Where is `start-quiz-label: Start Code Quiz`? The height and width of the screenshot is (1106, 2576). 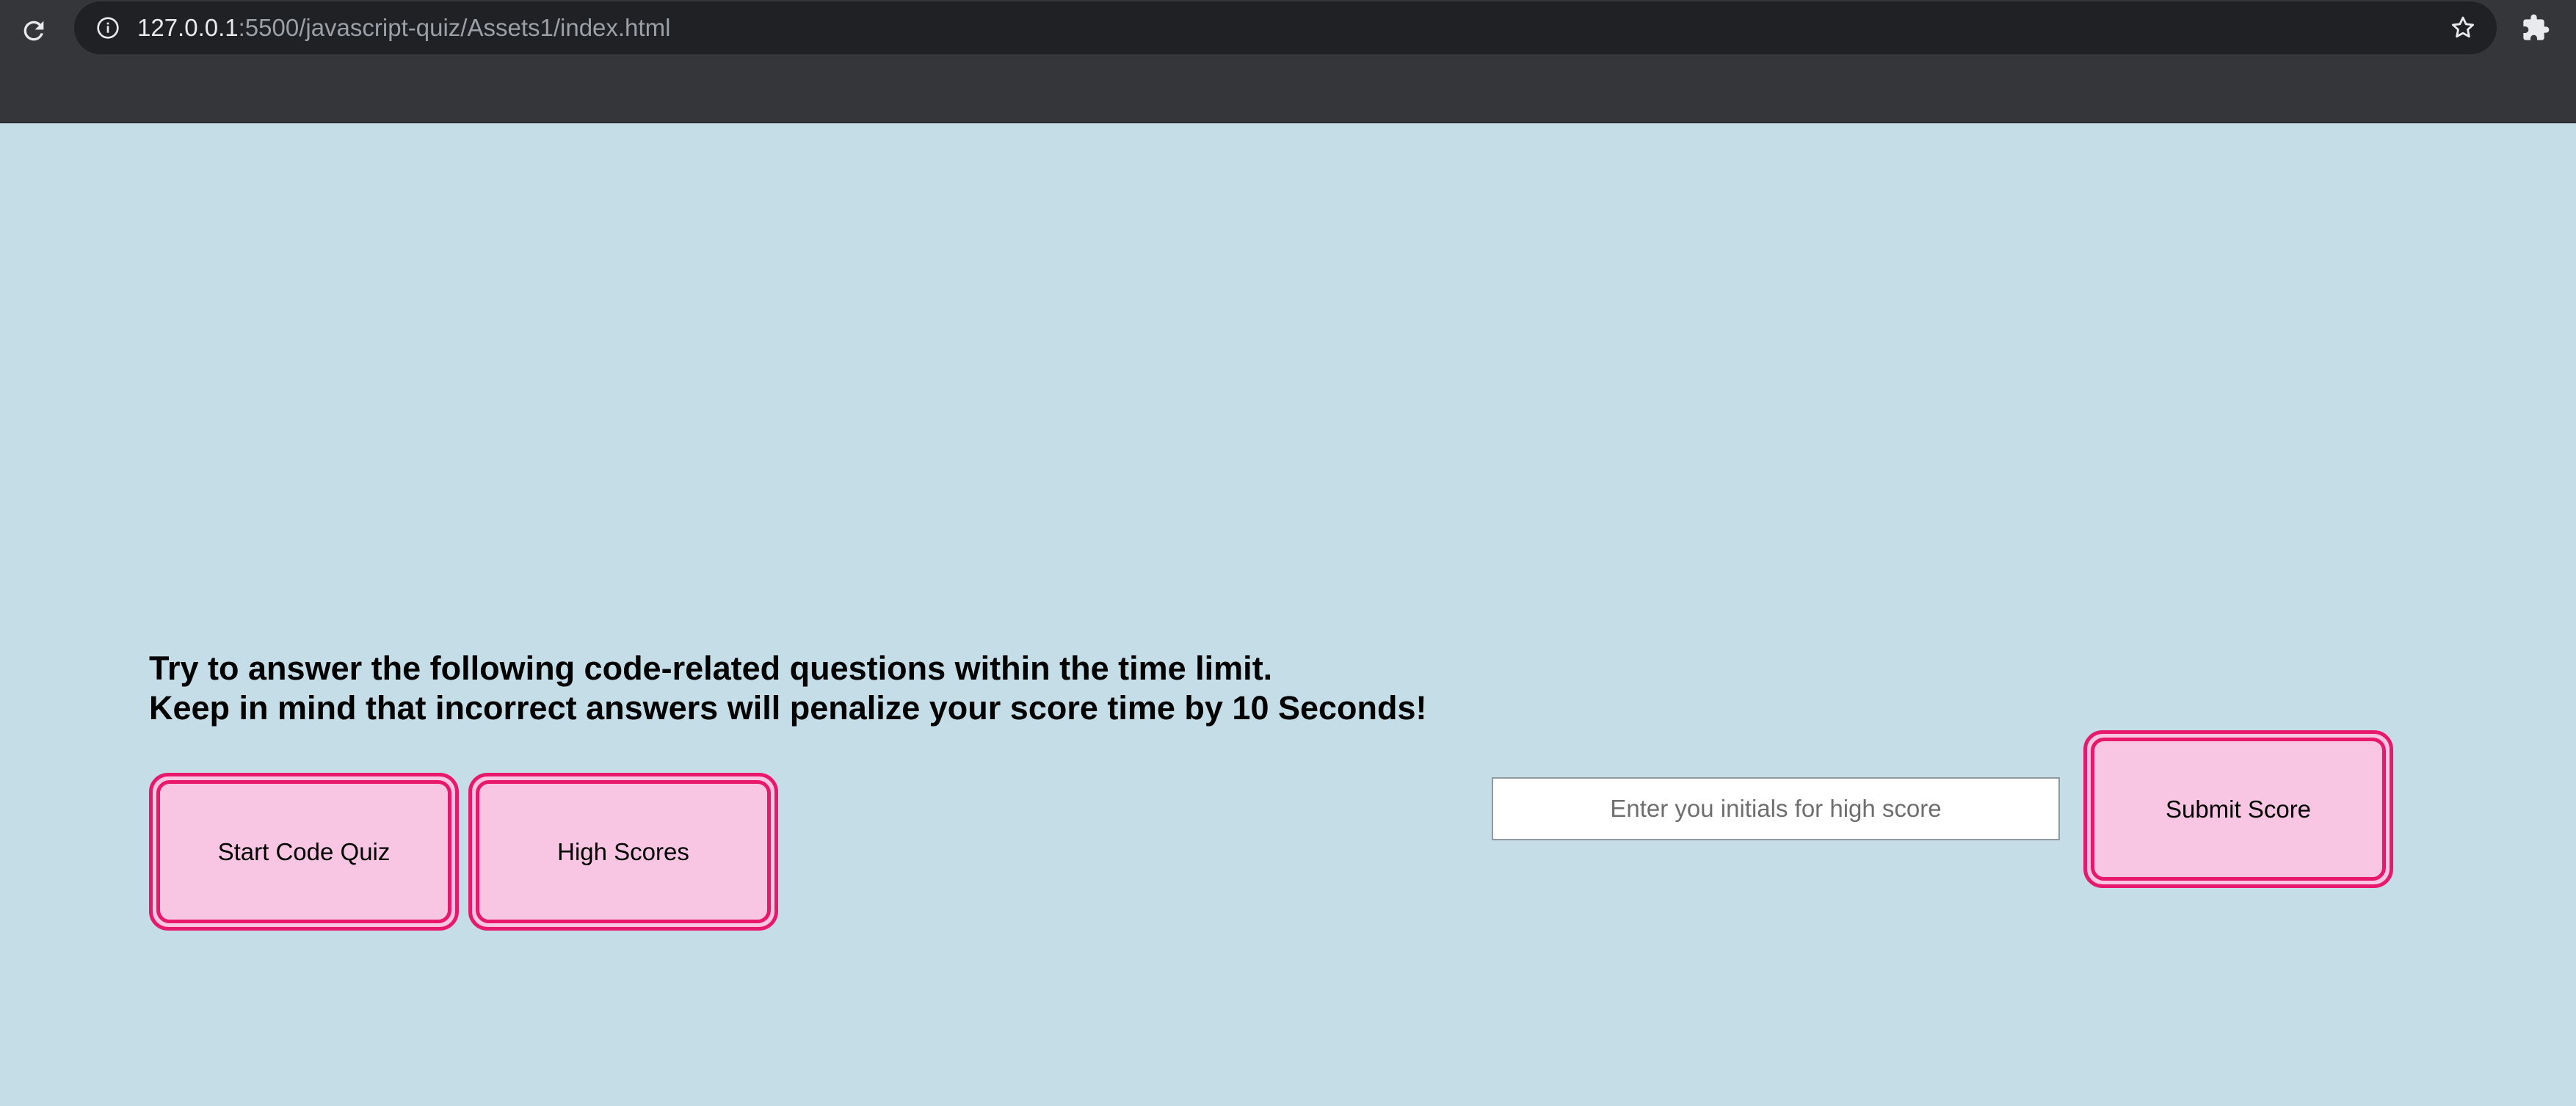
start-quiz-label: Start Code Quiz is located at coordinates (304, 851).